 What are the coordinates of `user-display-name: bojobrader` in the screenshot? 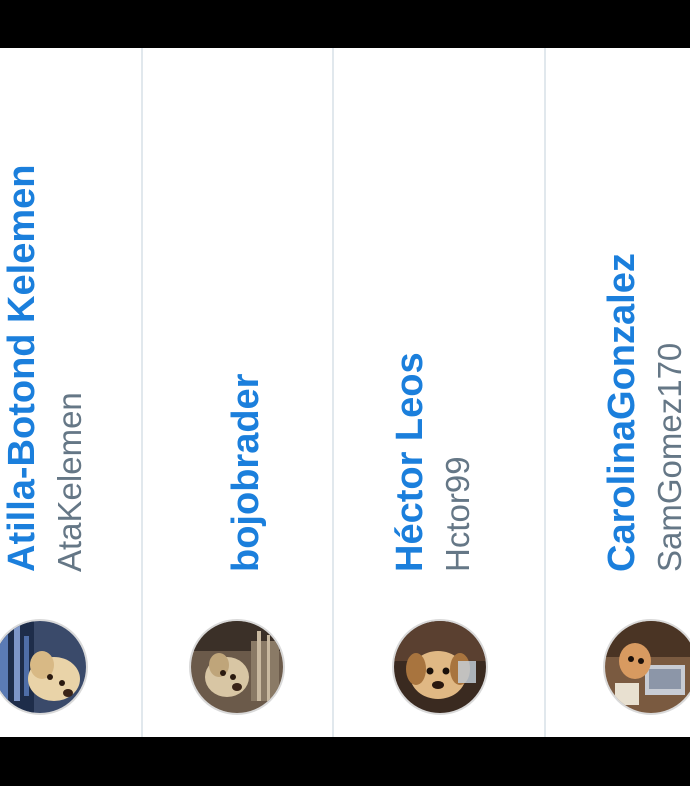 It's located at (246, 473).